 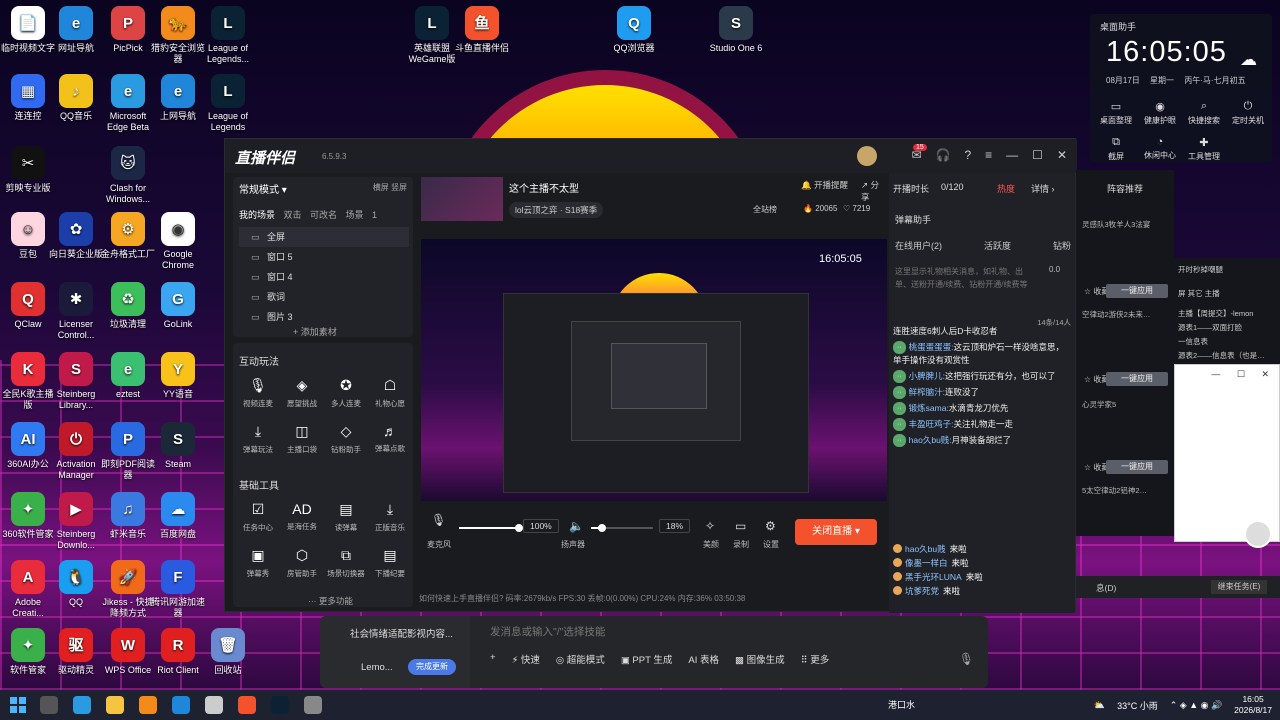 I want to click on mic-volume-value: 100%, so click(x=541, y=526).